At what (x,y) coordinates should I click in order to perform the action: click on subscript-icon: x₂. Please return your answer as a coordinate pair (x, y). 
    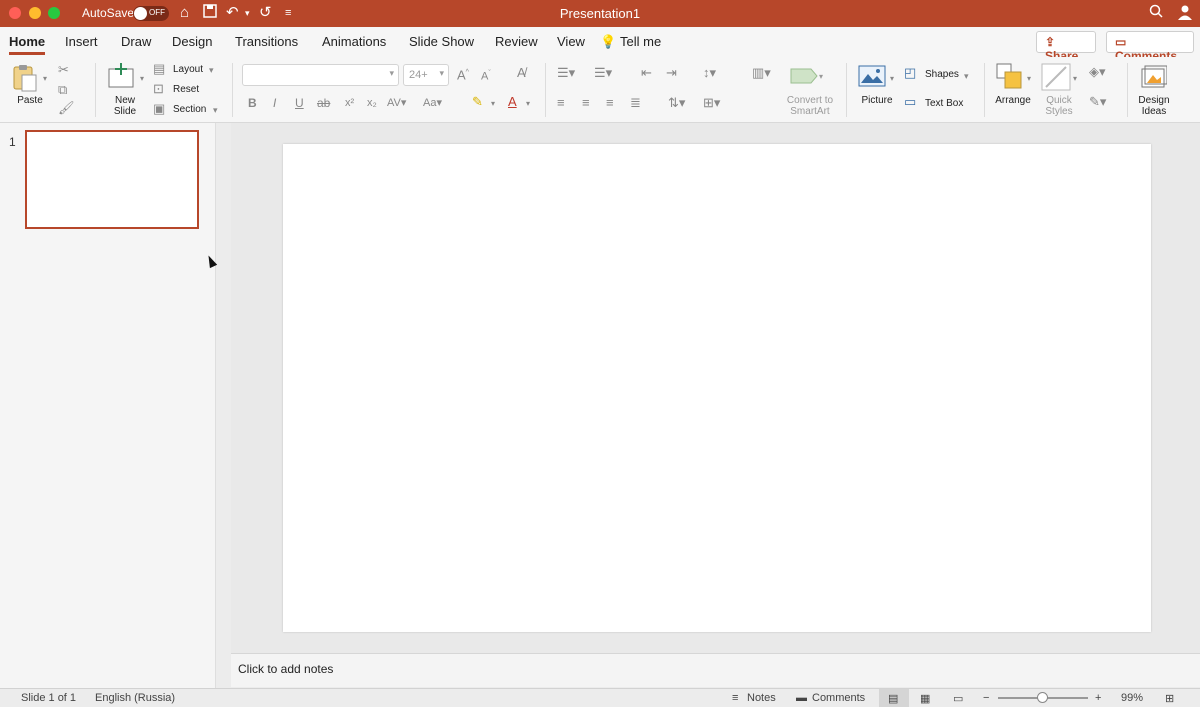
    Looking at the image, I should click on (372, 103).